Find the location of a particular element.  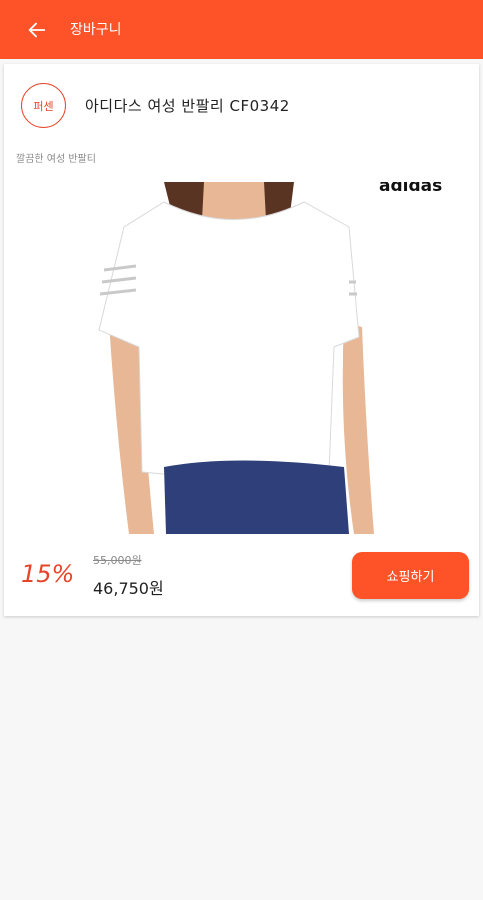

shopping-button: 쇼핑하기 is located at coordinates (410, 575).